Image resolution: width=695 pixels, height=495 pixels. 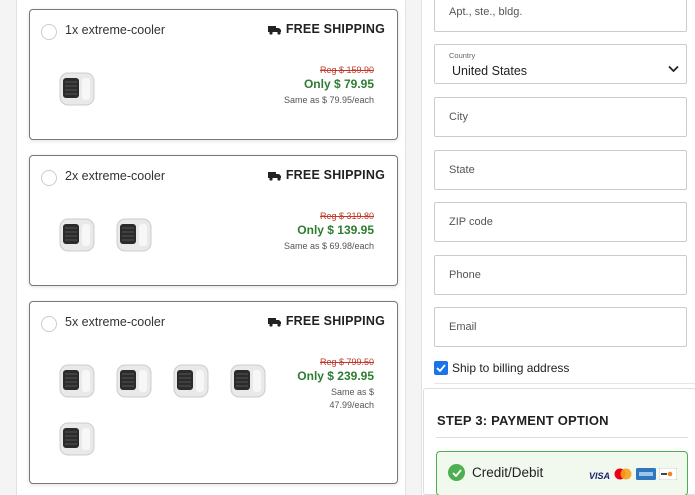 What do you see at coordinates (560, 170) in the screenshot?
I see `state-field: State` at bounding box center [560, 170].